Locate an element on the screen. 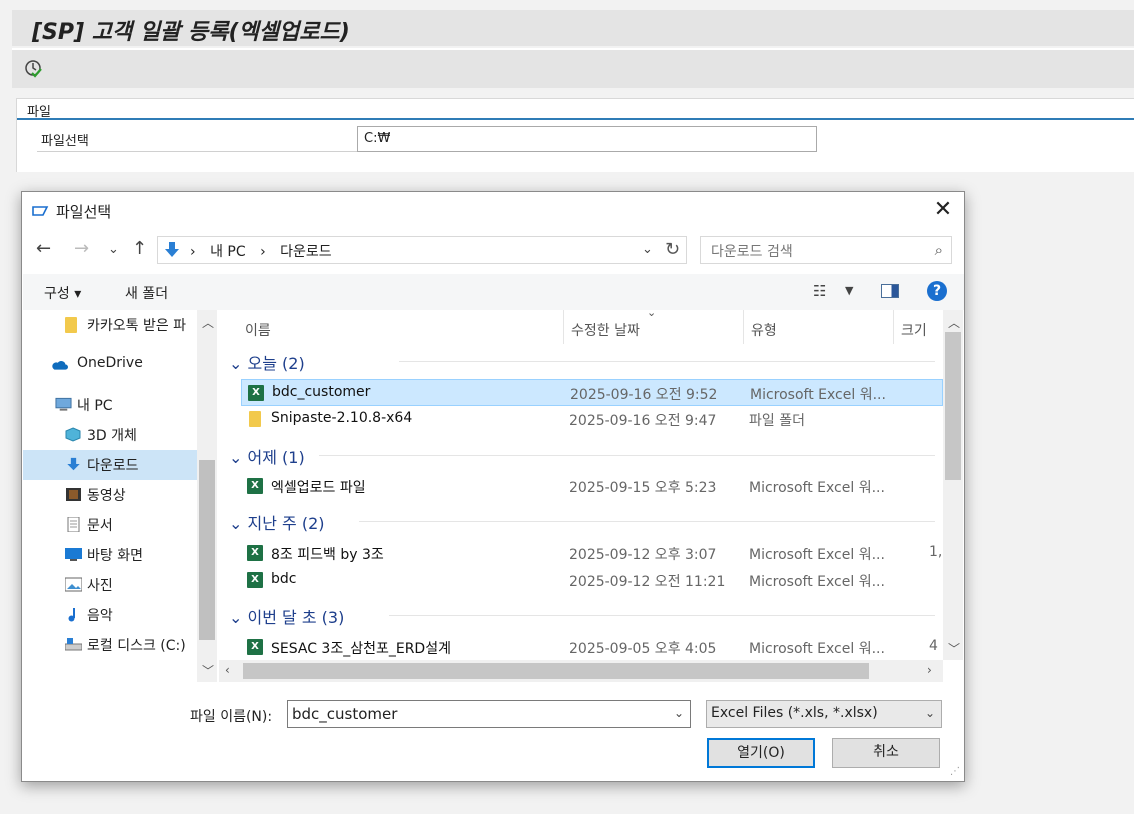  nav-item-pictures: 사진 is located at coordinates (110, 585).